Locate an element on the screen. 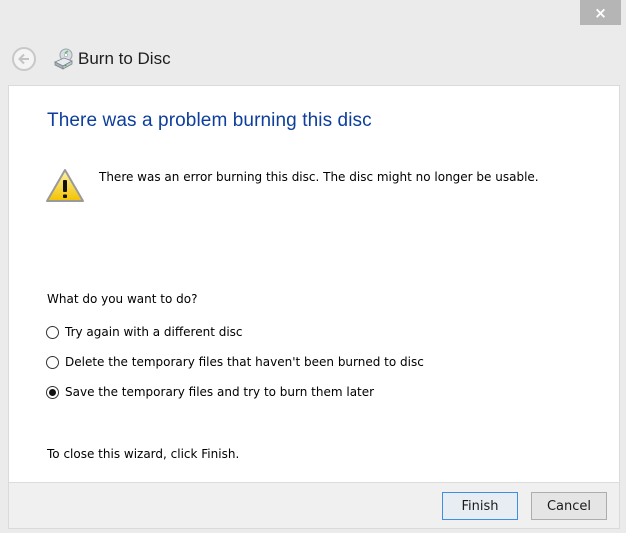 The width and height of the screenshot is (626, 533). radio-button-selected is located at coordinates (52, 392).